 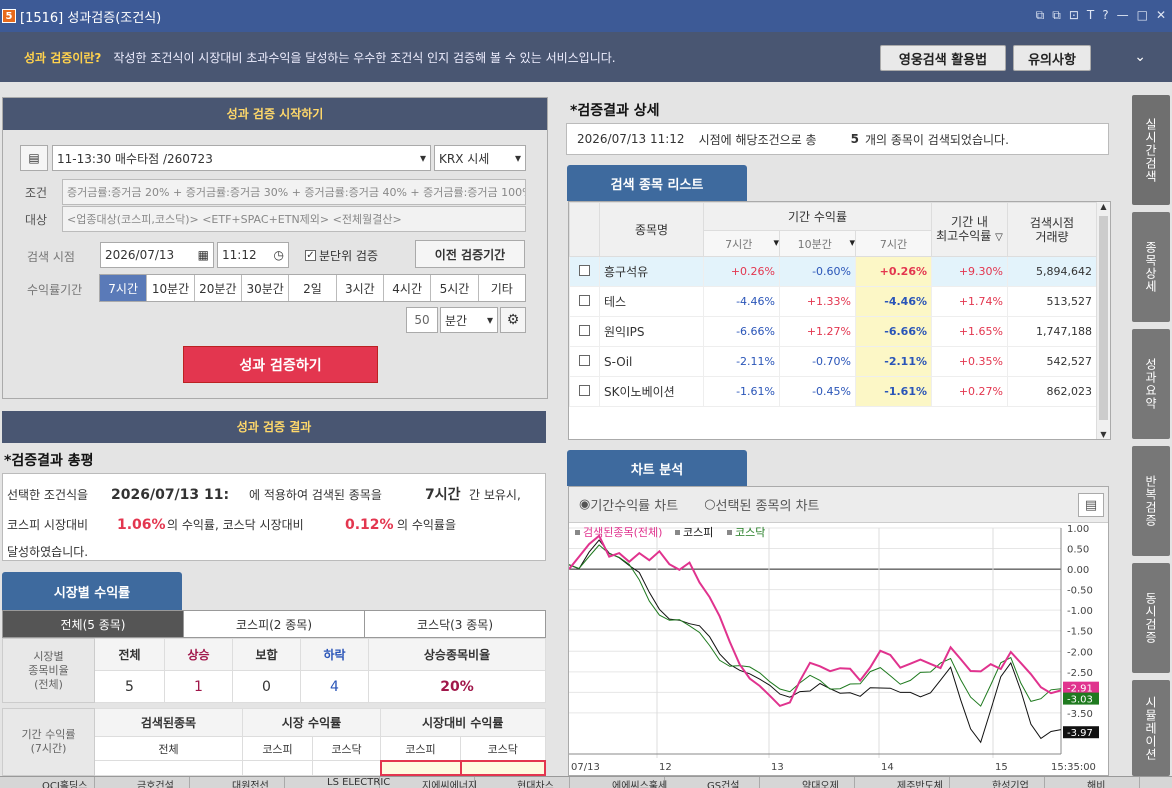 What do you see at coordinates (1090, 15) in the screenshot?
I see `font-icon: T` at bounding box center [1090, 15].